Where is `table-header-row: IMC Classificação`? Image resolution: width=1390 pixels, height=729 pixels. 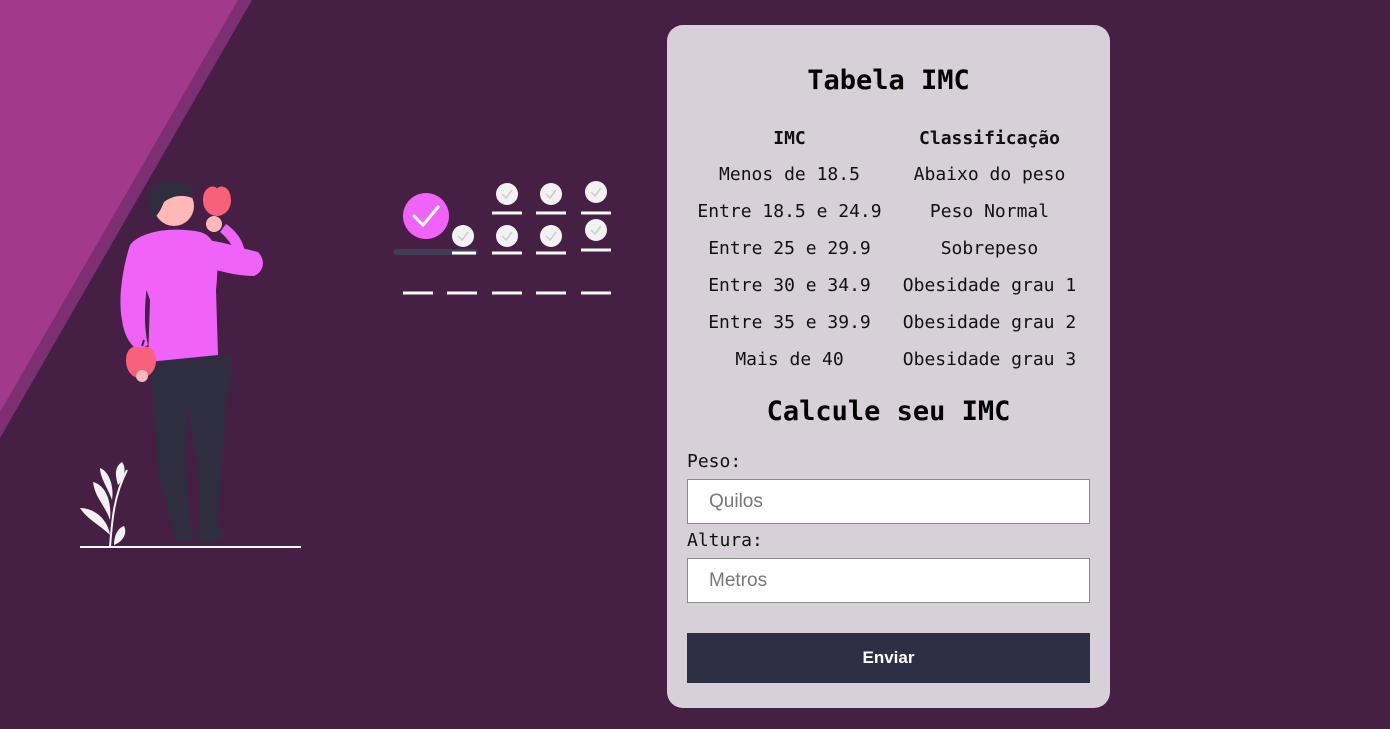
table-header-row: IMC Classificação is located at coordinates (889, 138).